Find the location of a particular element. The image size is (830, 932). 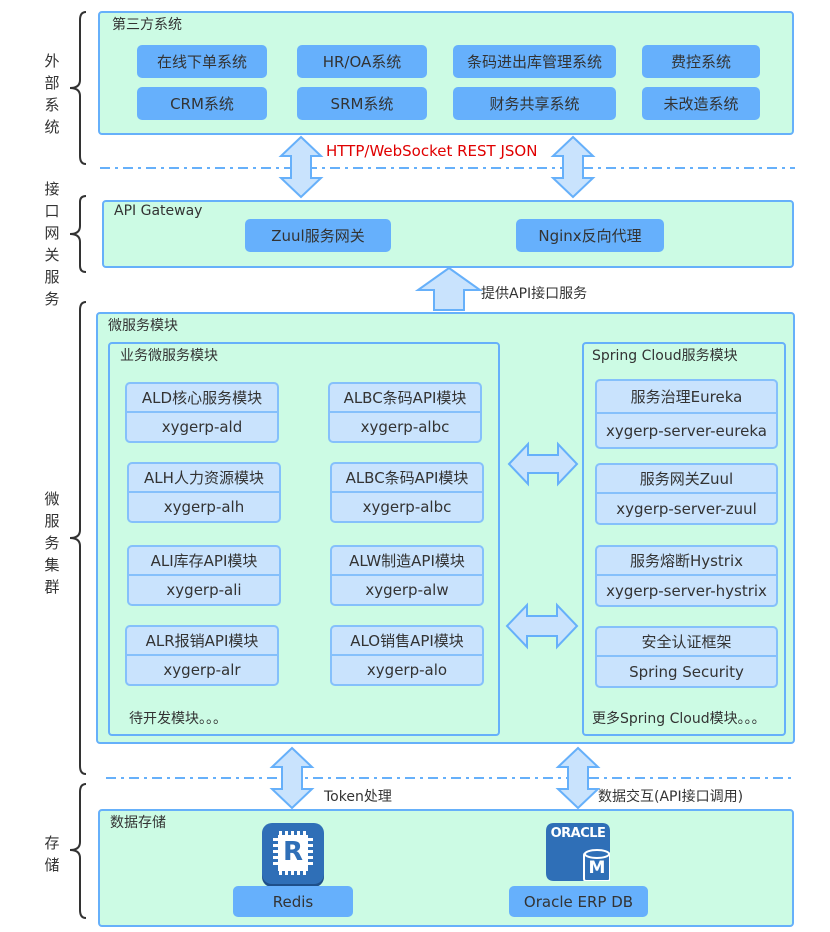

module-card-alw: ALW制造API模块 xygerp-alw is located at coordinates (407, 575).